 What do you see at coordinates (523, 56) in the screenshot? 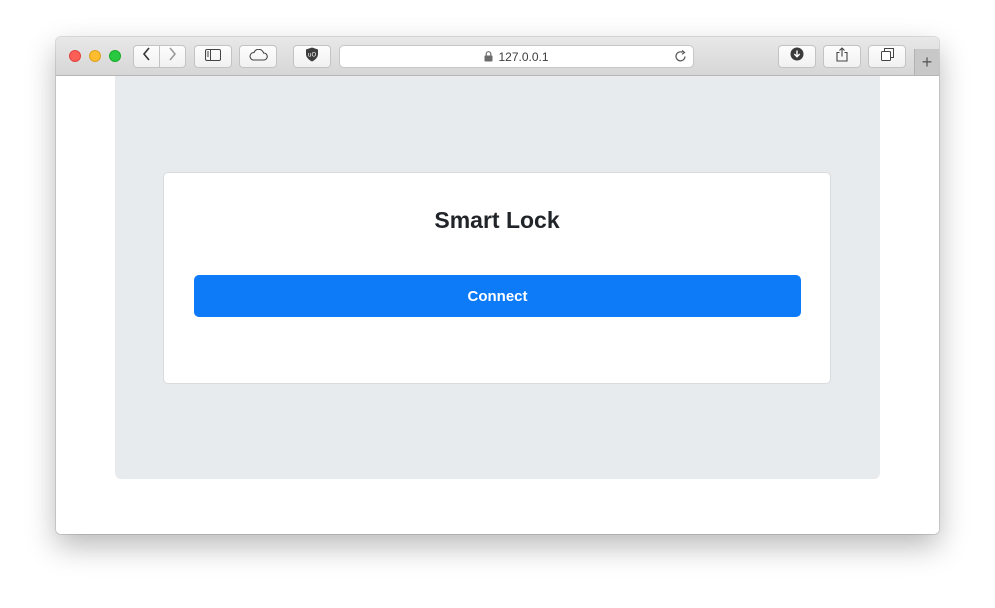
I see `address-text: 127.0.0.1` at bounding box center [523, 56].